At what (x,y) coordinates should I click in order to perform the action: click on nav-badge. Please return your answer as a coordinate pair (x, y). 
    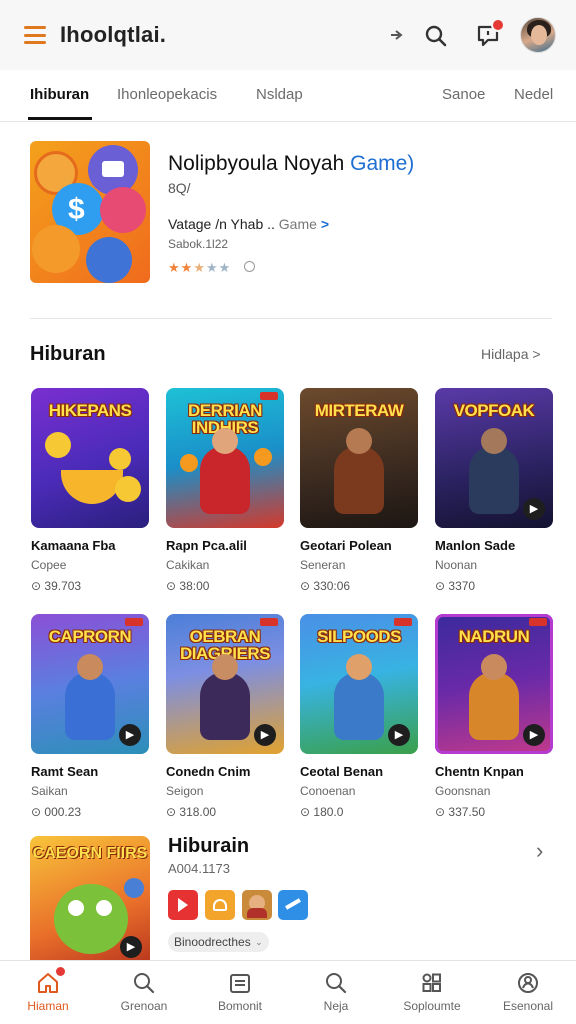
    Looking at the image, I should click on (60, 971).